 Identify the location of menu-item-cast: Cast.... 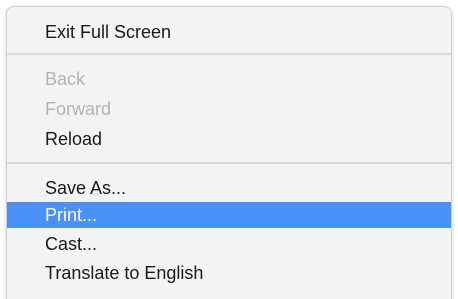
(229, 244).